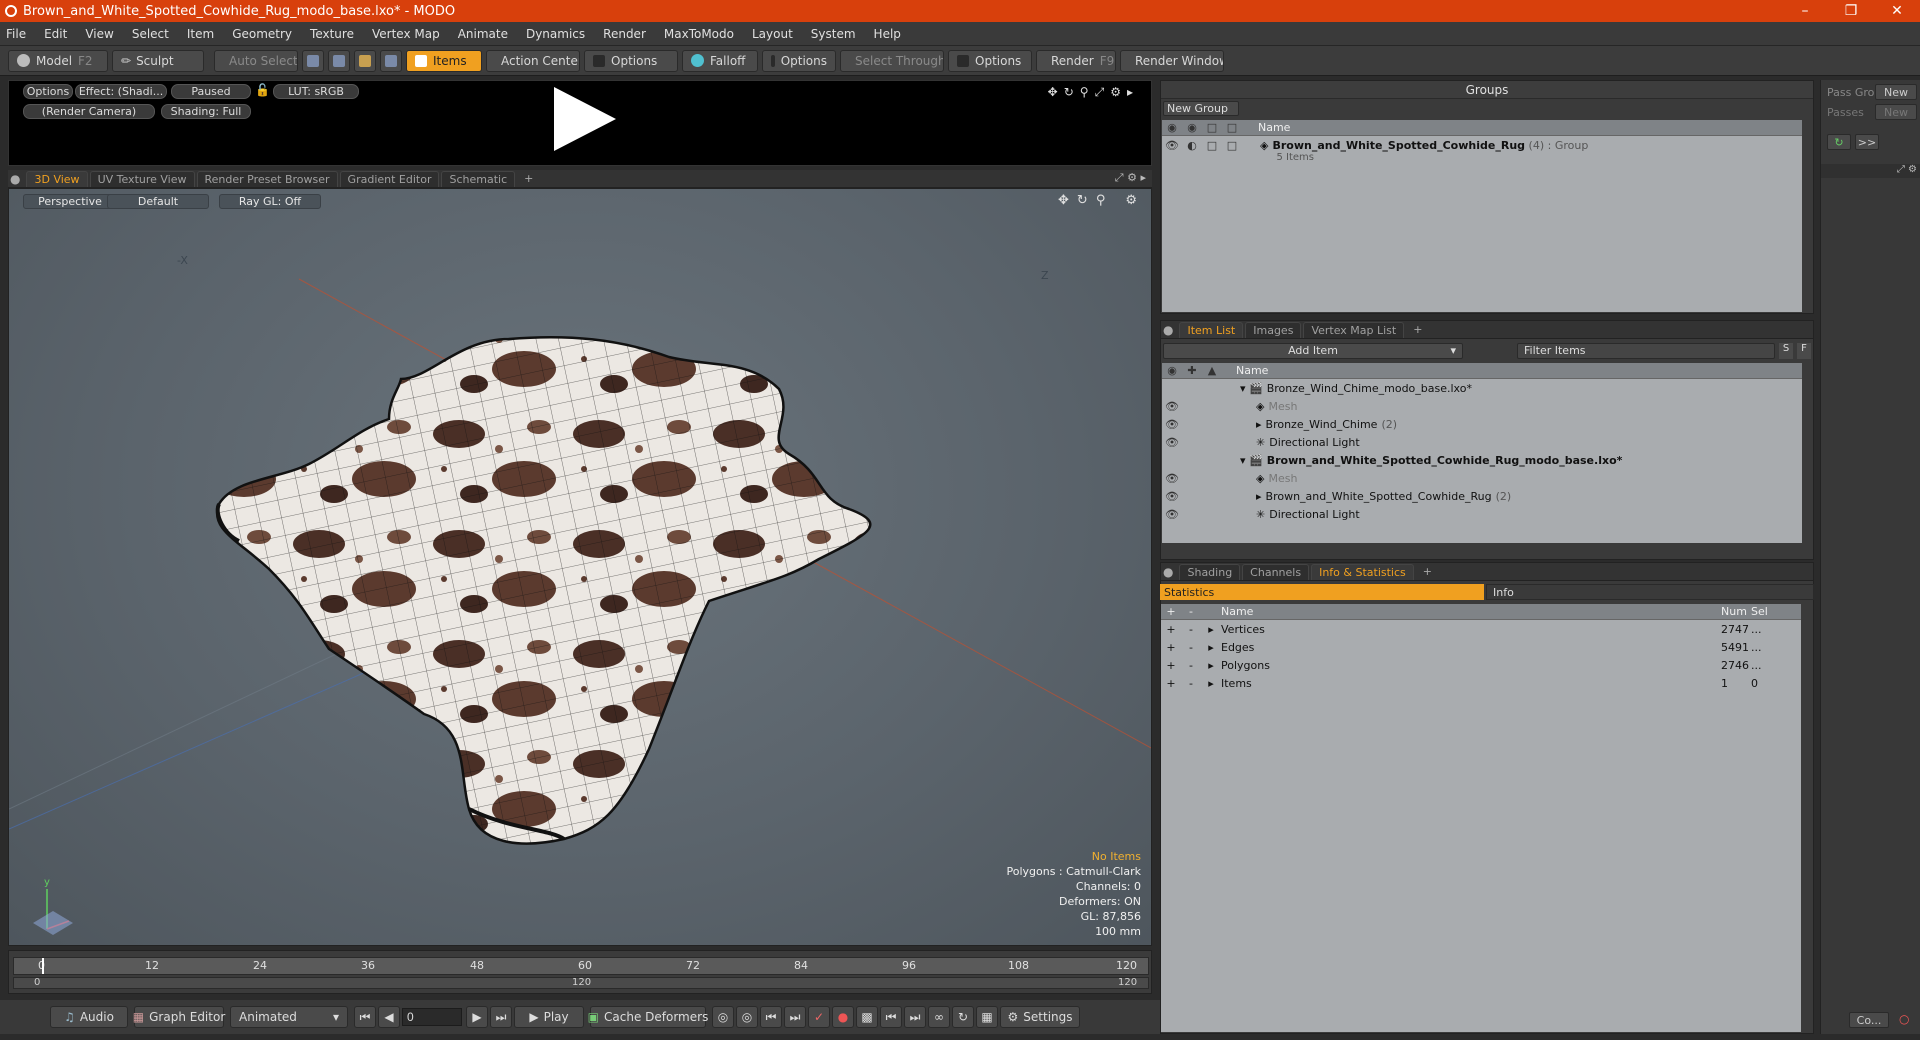  I want to click on audio-button: ♫ Audio, so click(89, 1017).